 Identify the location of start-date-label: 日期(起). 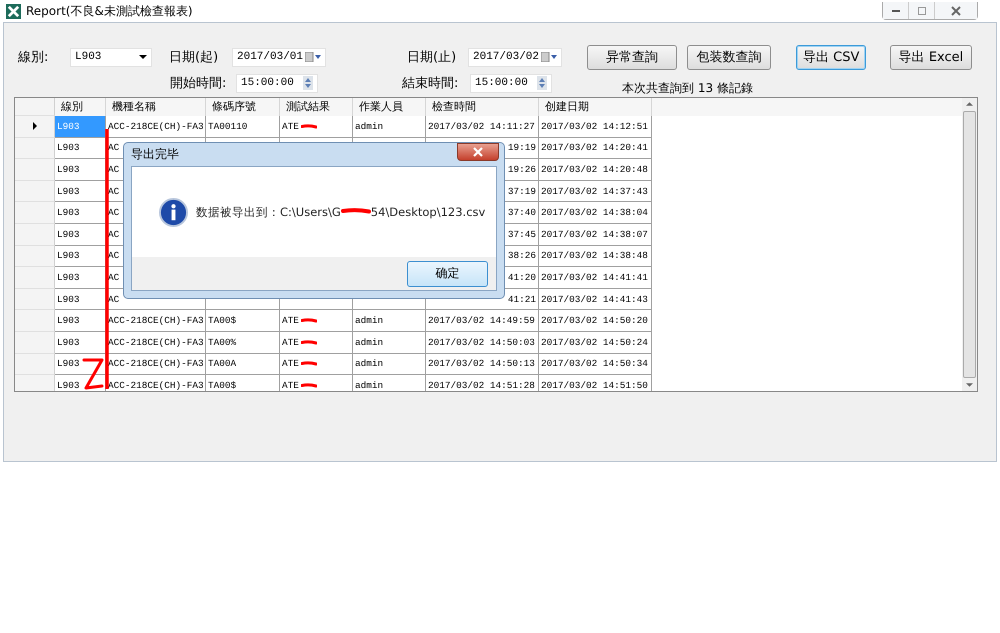
(194, 57).